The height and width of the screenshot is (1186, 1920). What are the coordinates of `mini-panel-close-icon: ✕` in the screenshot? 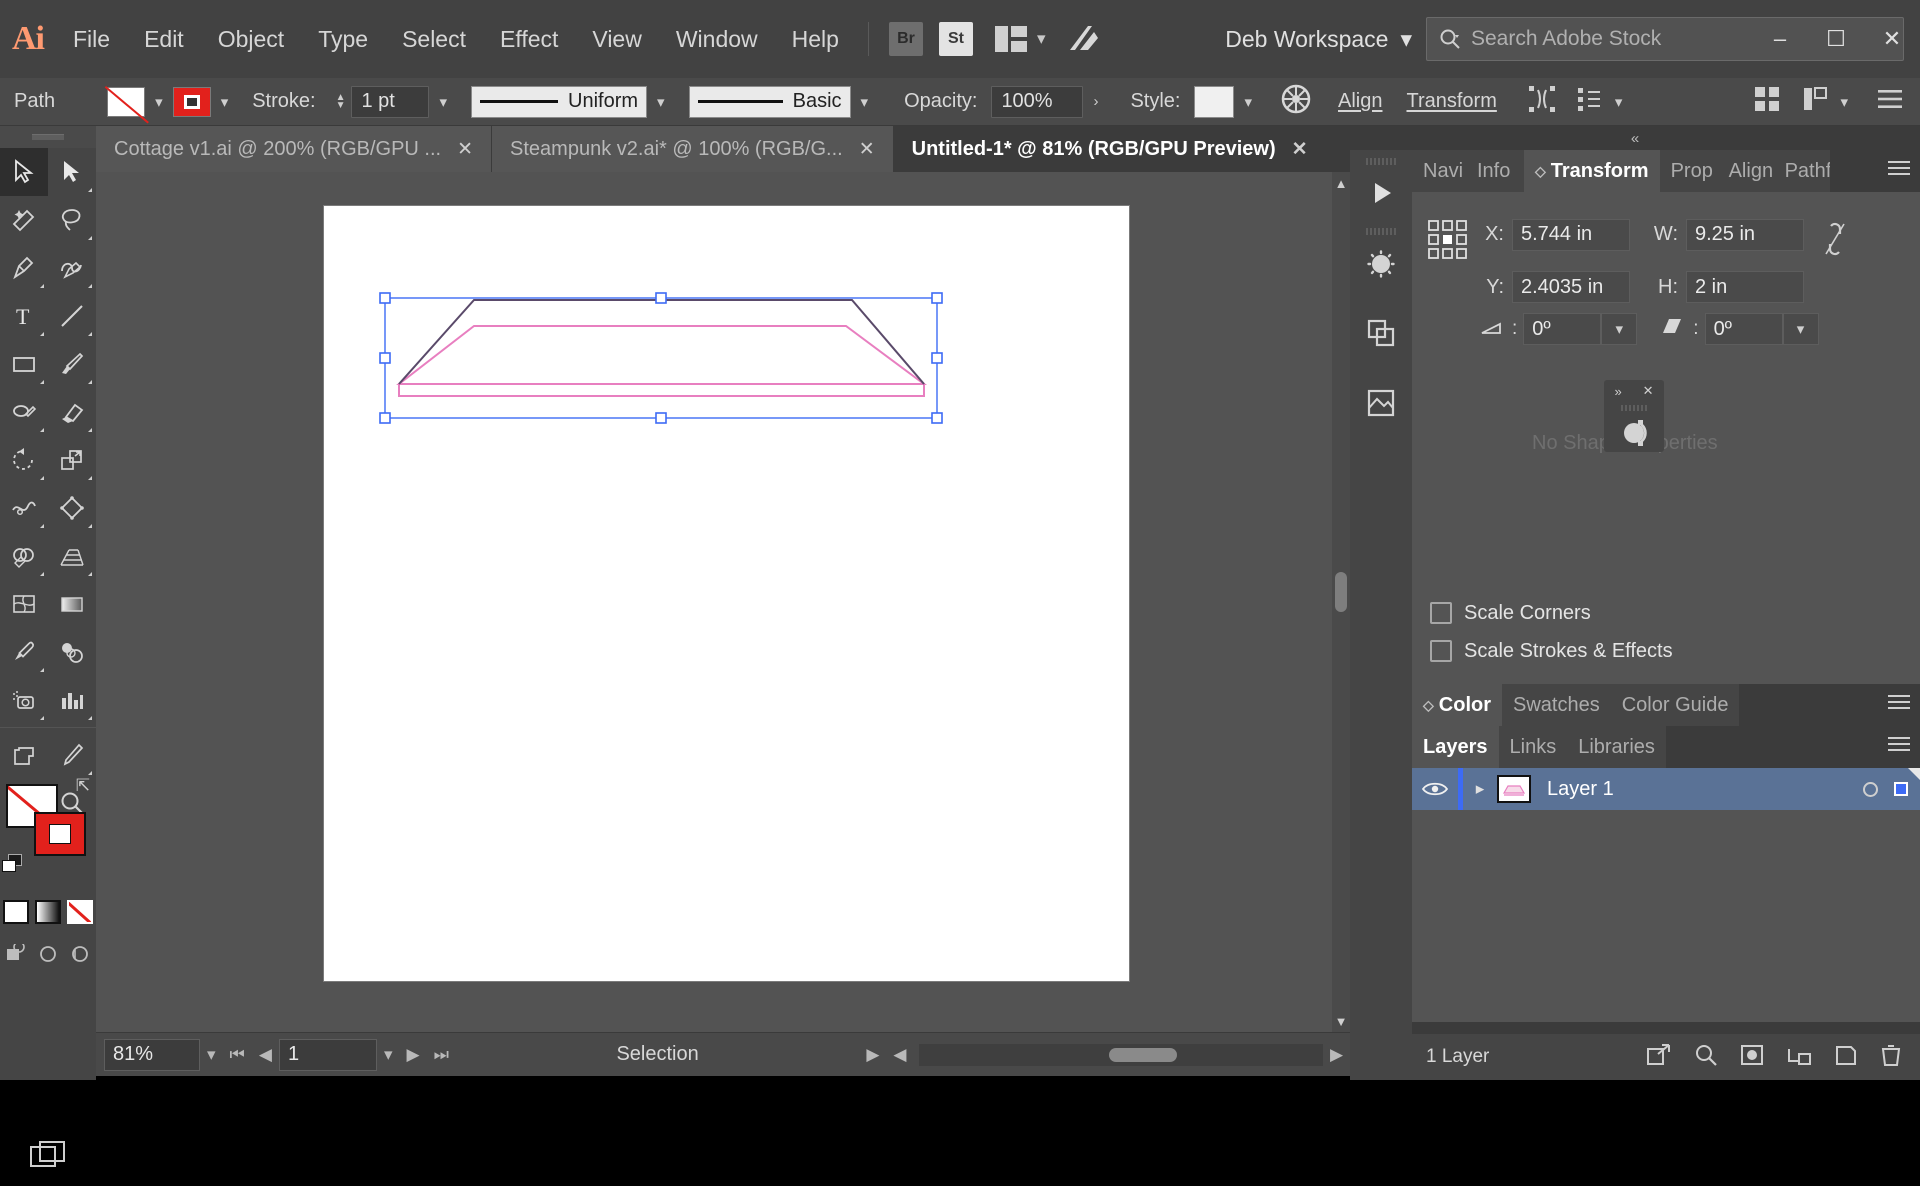 It's located at (1648, 391).